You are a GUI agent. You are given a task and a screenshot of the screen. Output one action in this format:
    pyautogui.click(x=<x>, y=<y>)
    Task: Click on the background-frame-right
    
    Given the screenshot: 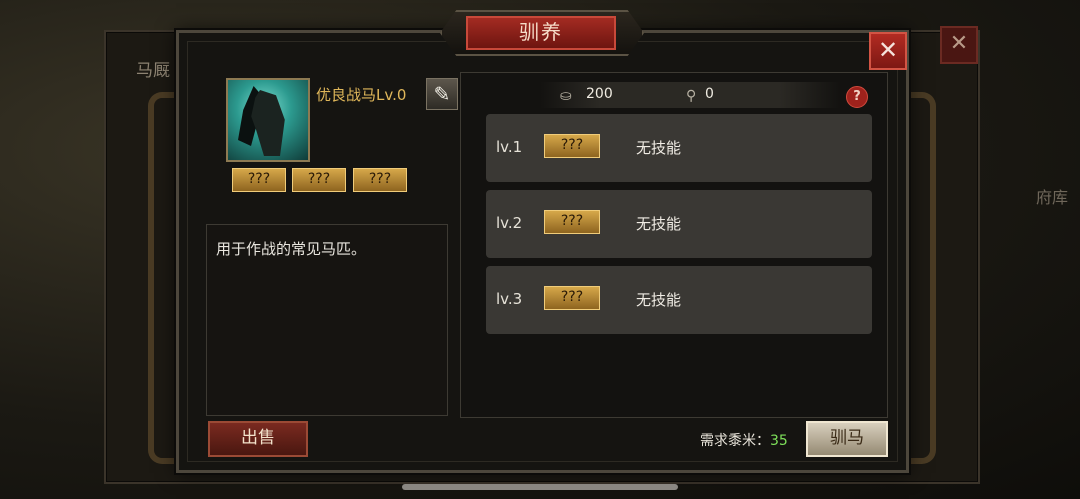 What is the action you would take?
    pyautogui.click(x=921, y=278)
    